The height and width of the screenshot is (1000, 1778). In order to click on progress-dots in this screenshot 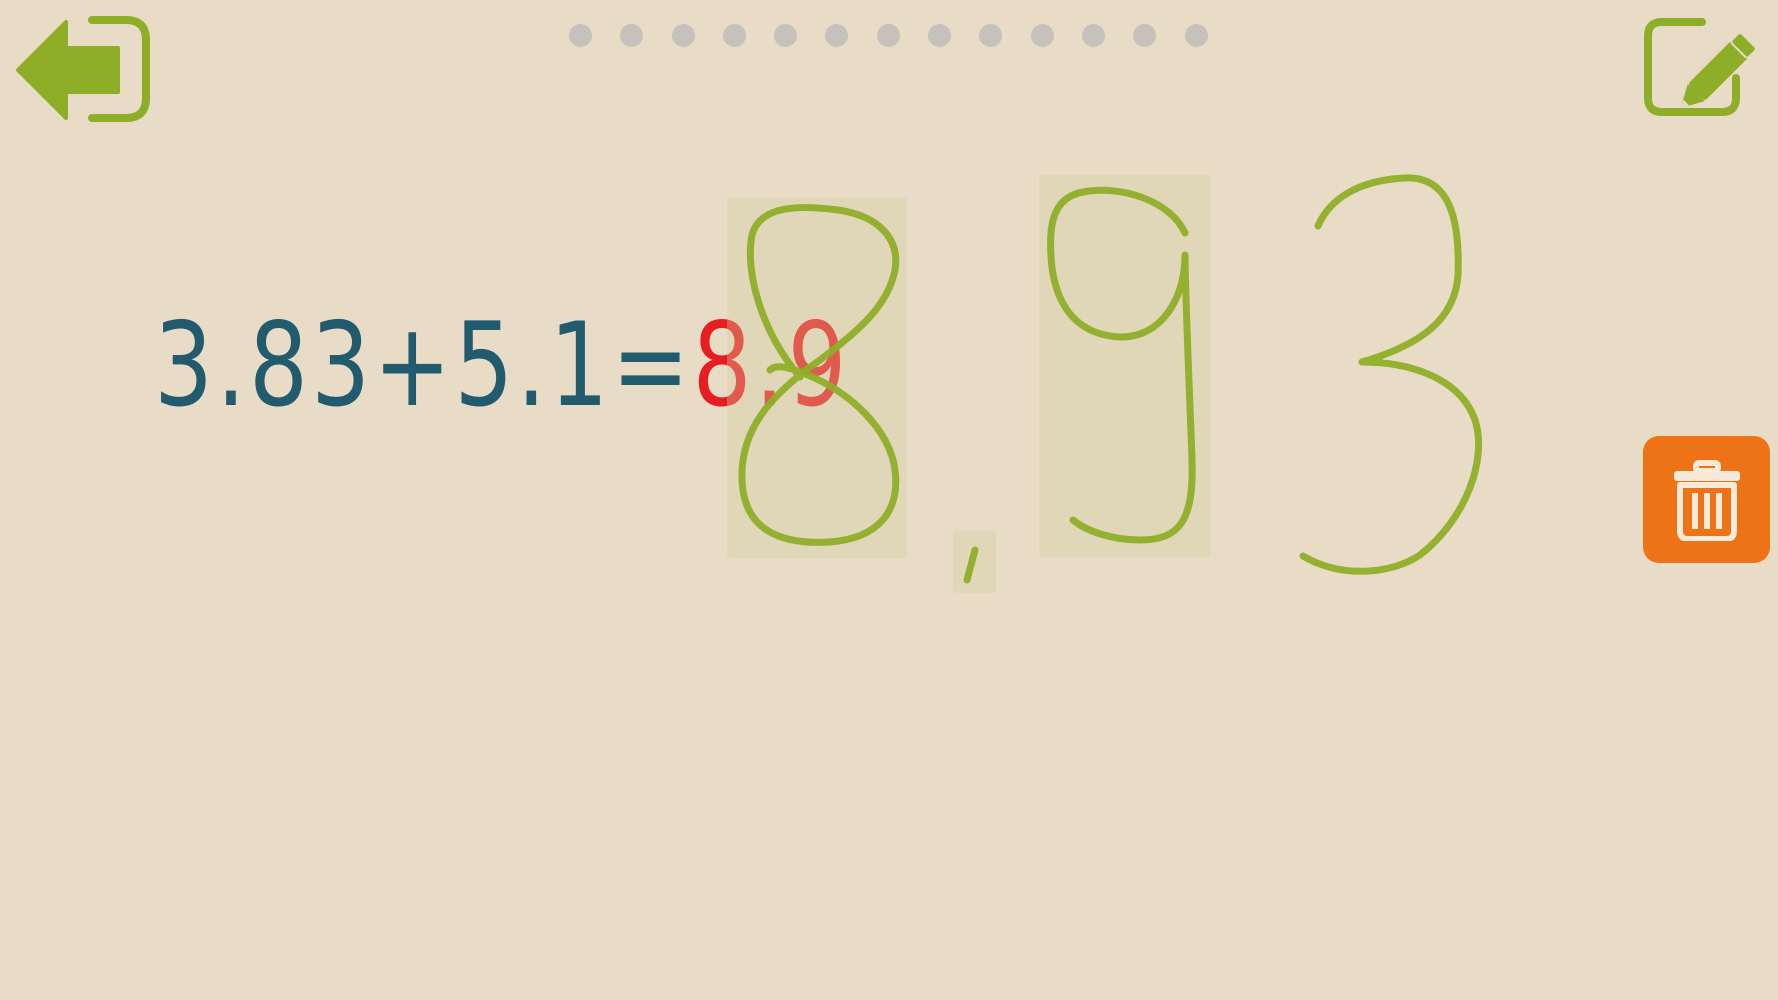, I will do `click(888, 36)`.